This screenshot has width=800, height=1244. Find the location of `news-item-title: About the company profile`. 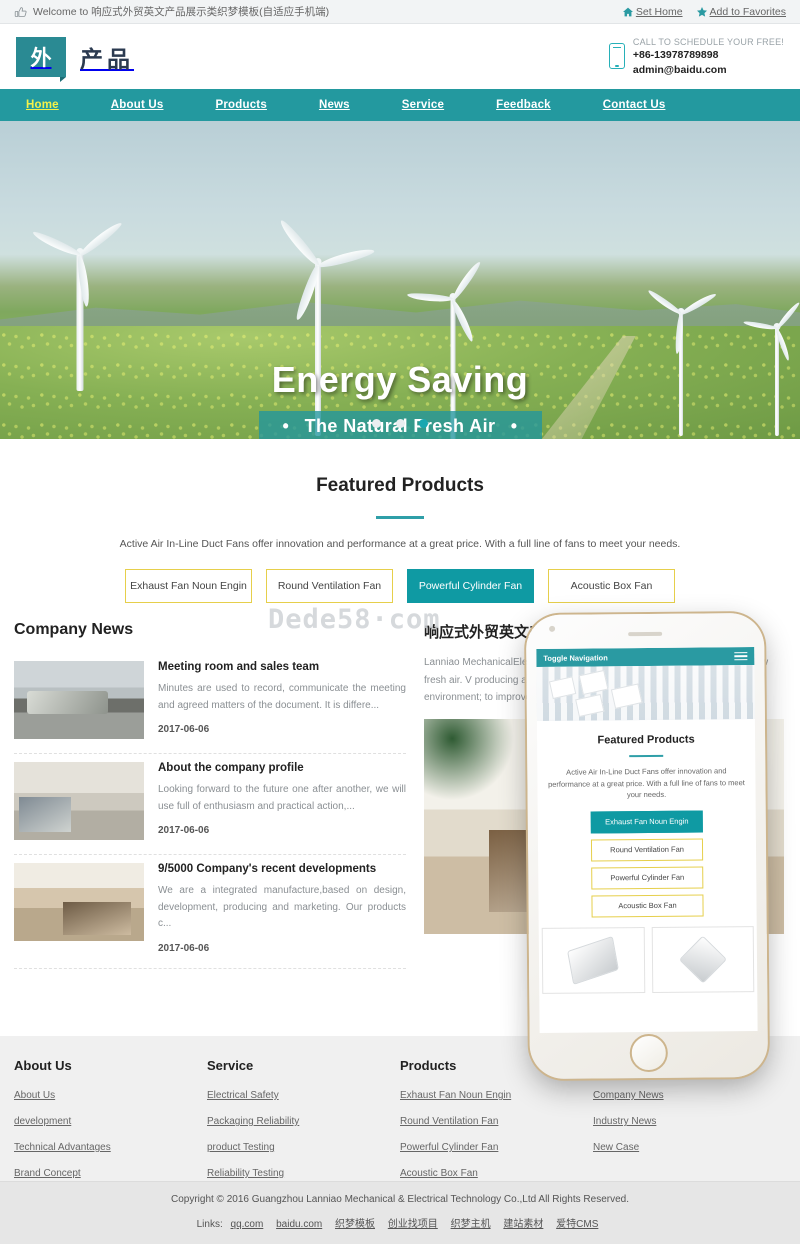

news-item-title: About the company profile is located at coordinates (282, 768).